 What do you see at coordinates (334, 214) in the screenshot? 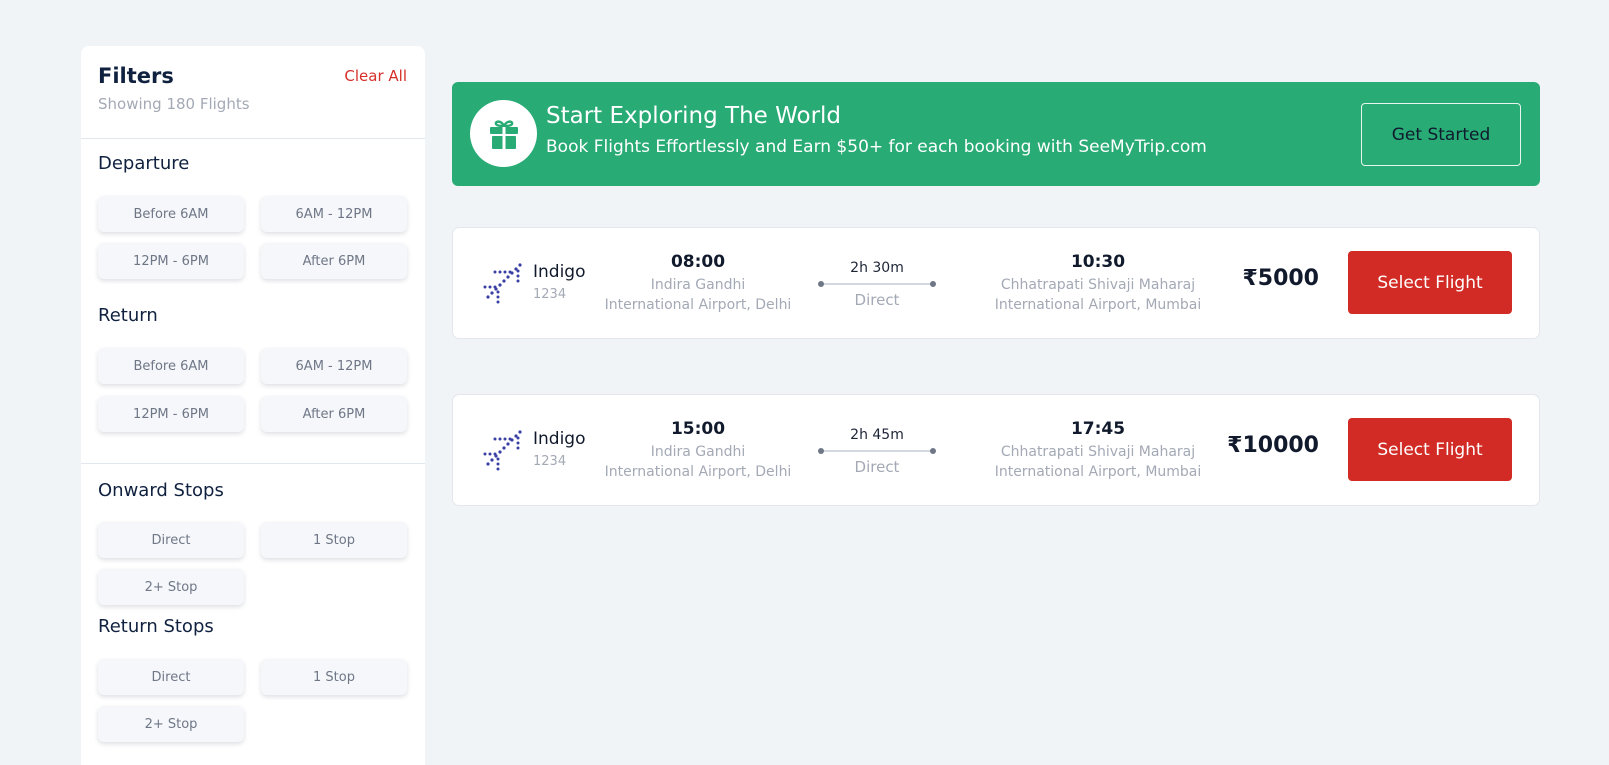
I see `departure-6am-12pm: 6AM - 12PM` at bounding box center [334, 214].